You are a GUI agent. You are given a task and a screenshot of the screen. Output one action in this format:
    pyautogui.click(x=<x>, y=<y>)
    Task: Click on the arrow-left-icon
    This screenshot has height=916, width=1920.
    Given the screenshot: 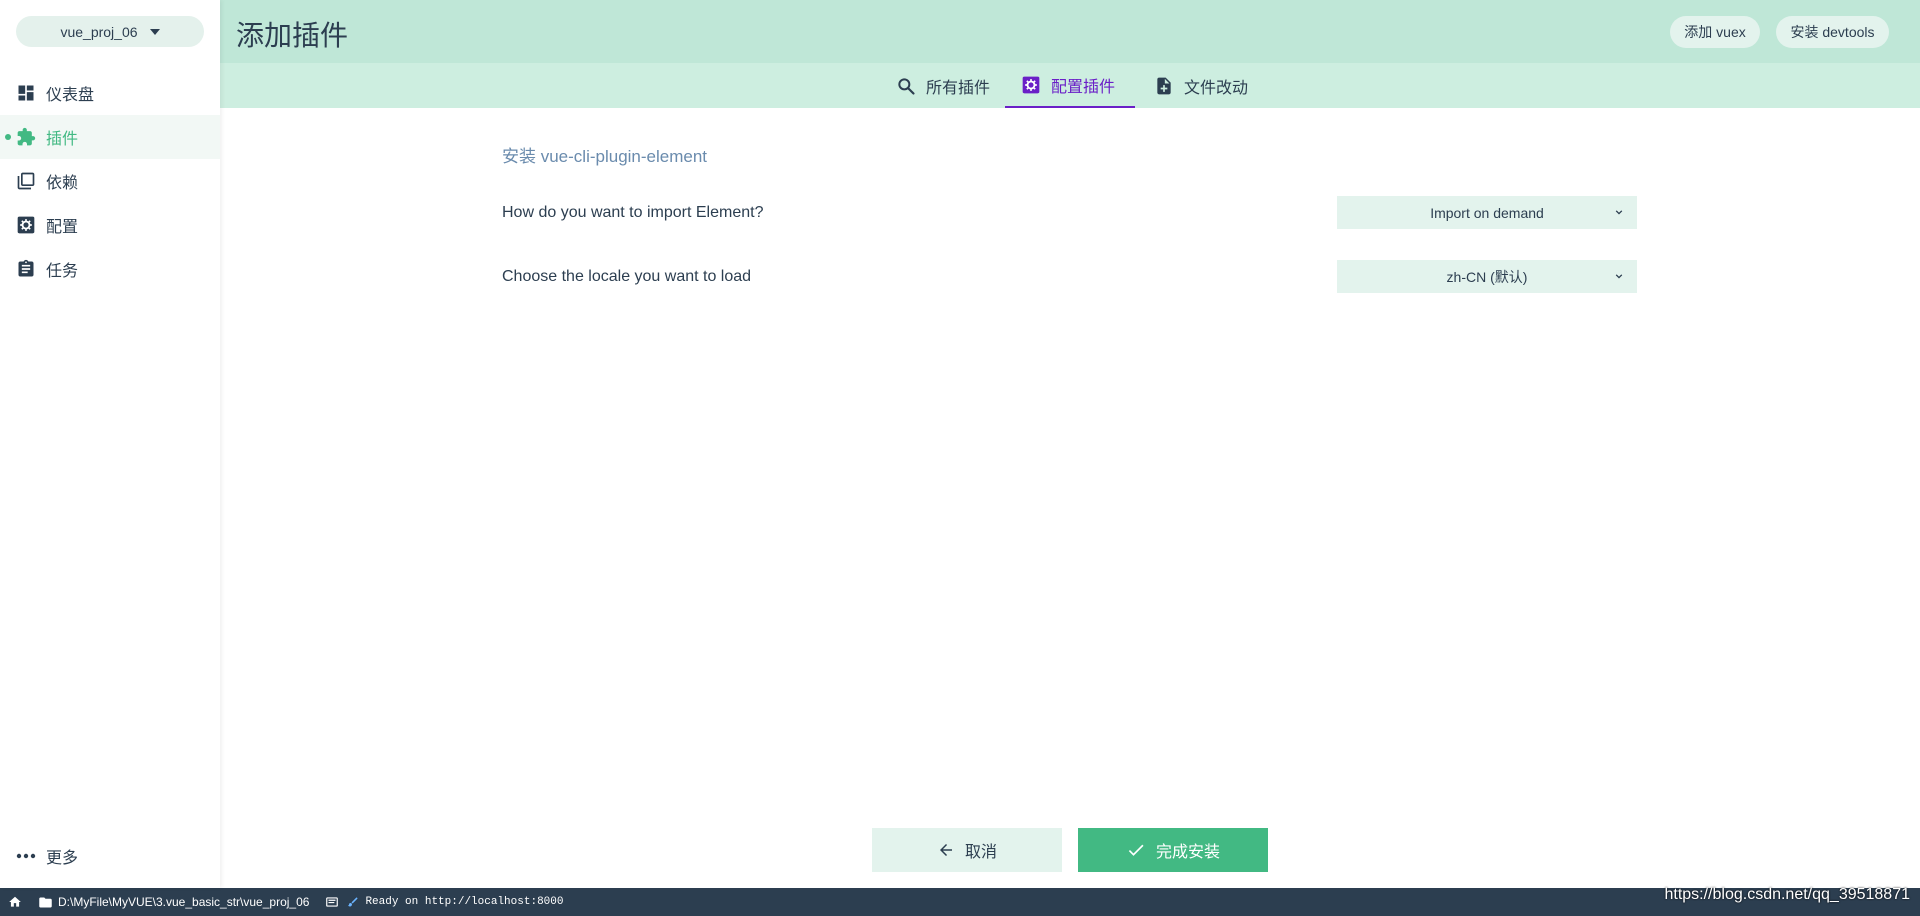 What is the action you would take?
    pyautogui.click(x=946, y=850)
    